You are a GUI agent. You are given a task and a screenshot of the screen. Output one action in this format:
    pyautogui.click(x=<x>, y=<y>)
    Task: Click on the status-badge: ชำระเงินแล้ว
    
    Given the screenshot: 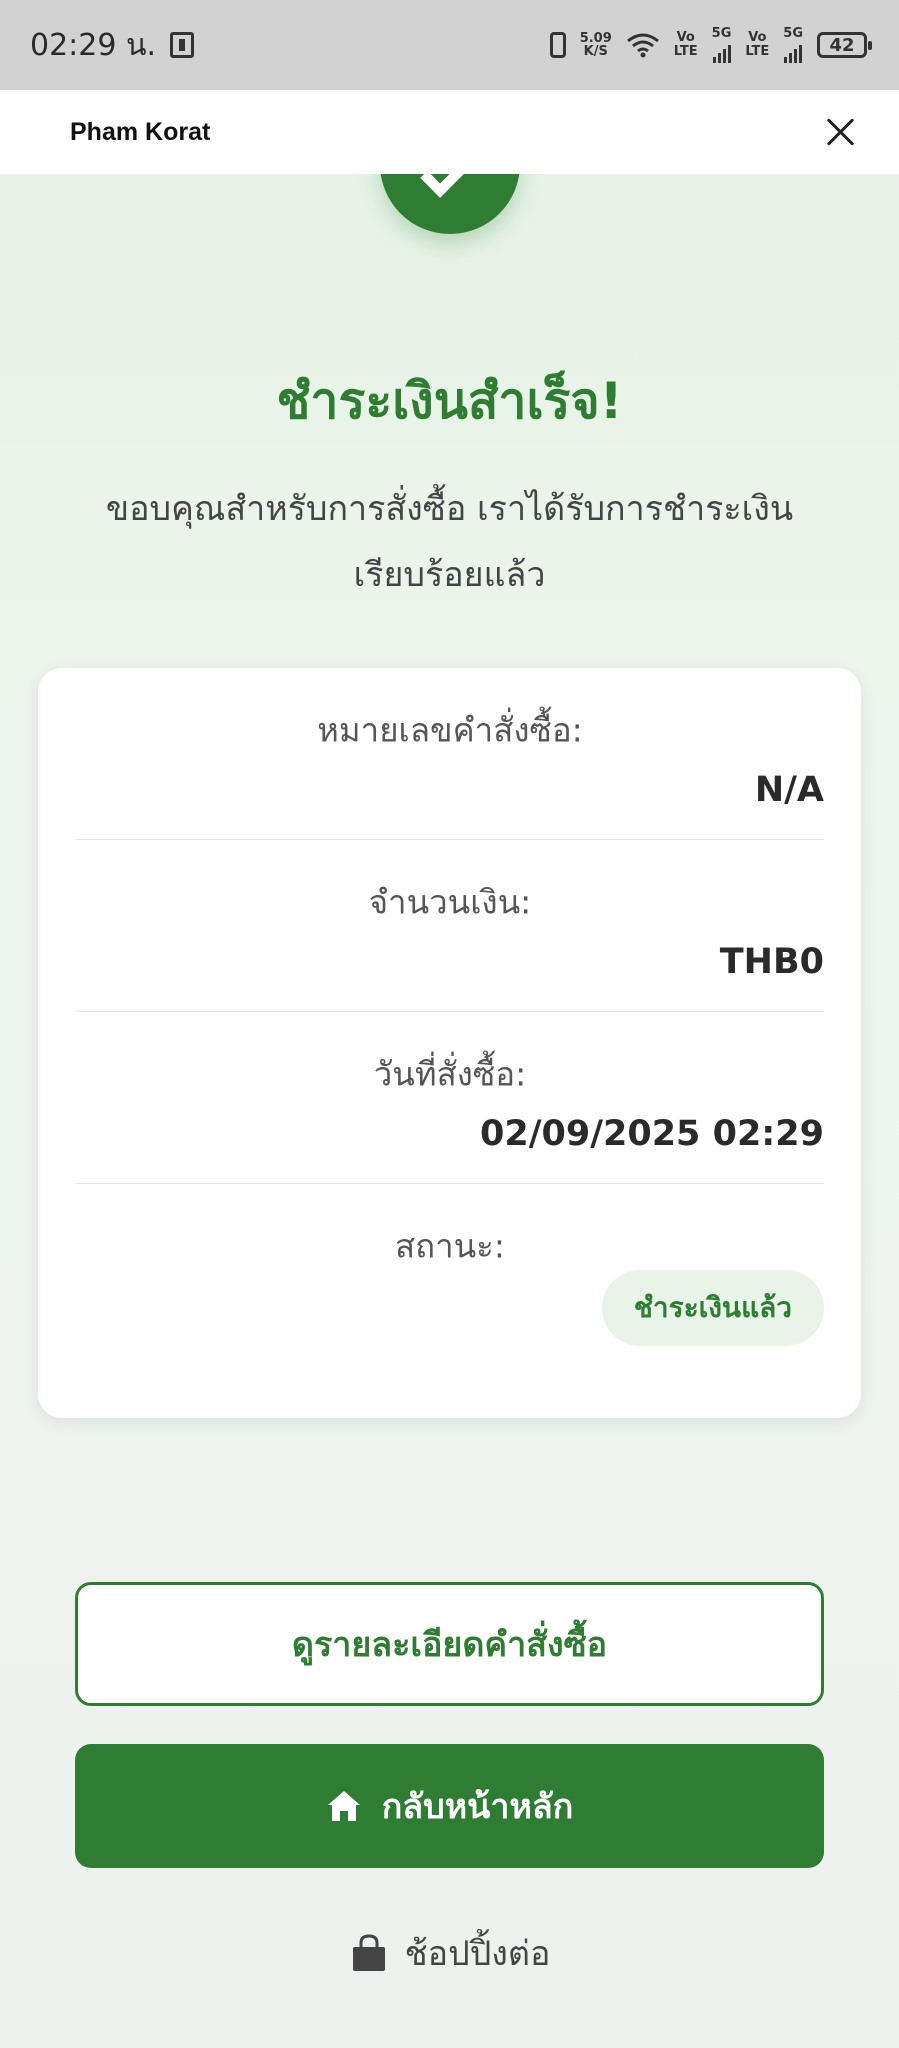 What is the action you would take?
    pyautogui.click(x=712, y=1308)
    